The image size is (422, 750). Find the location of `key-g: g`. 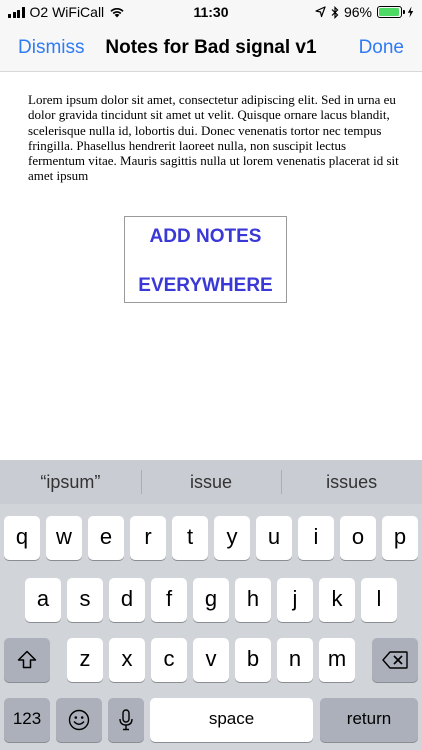

key-g: g is located at coordinates (211, 600).